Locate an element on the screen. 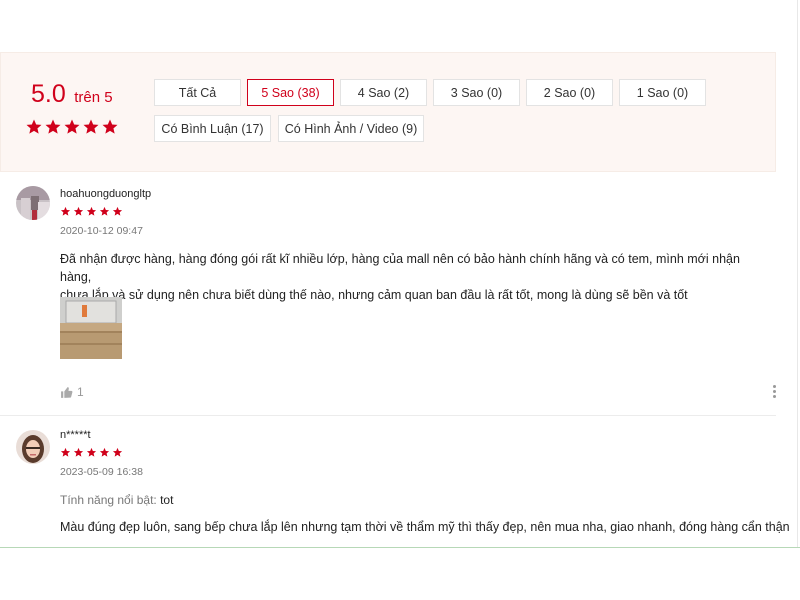 The height and width of the screenshot is (600, 800). filter-with-comments-button: Có Bình Luận (17) is located at coordinates (212, 128).